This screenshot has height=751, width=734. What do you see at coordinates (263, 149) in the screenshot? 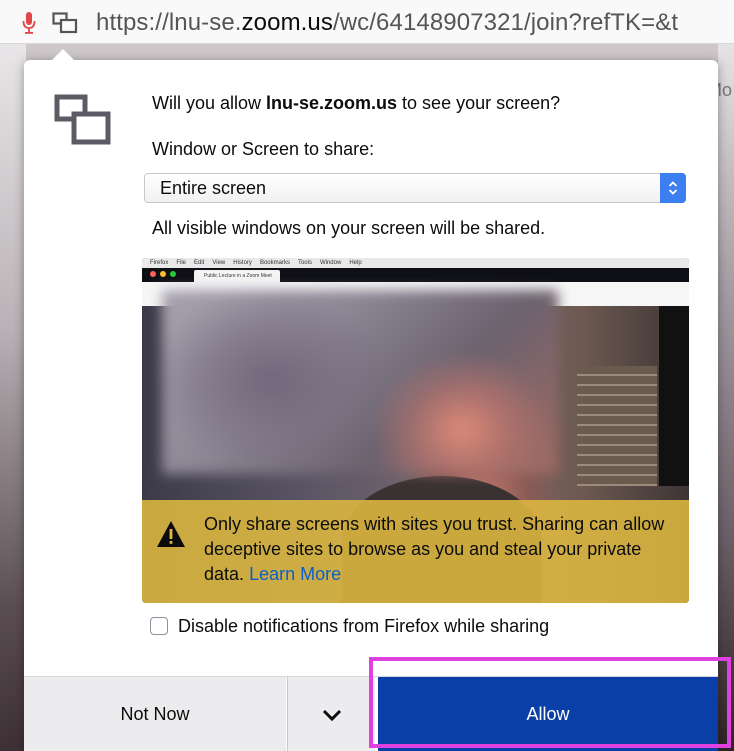
I see `select-label: Window or Screen to share:` at bounding box center [263, 149].